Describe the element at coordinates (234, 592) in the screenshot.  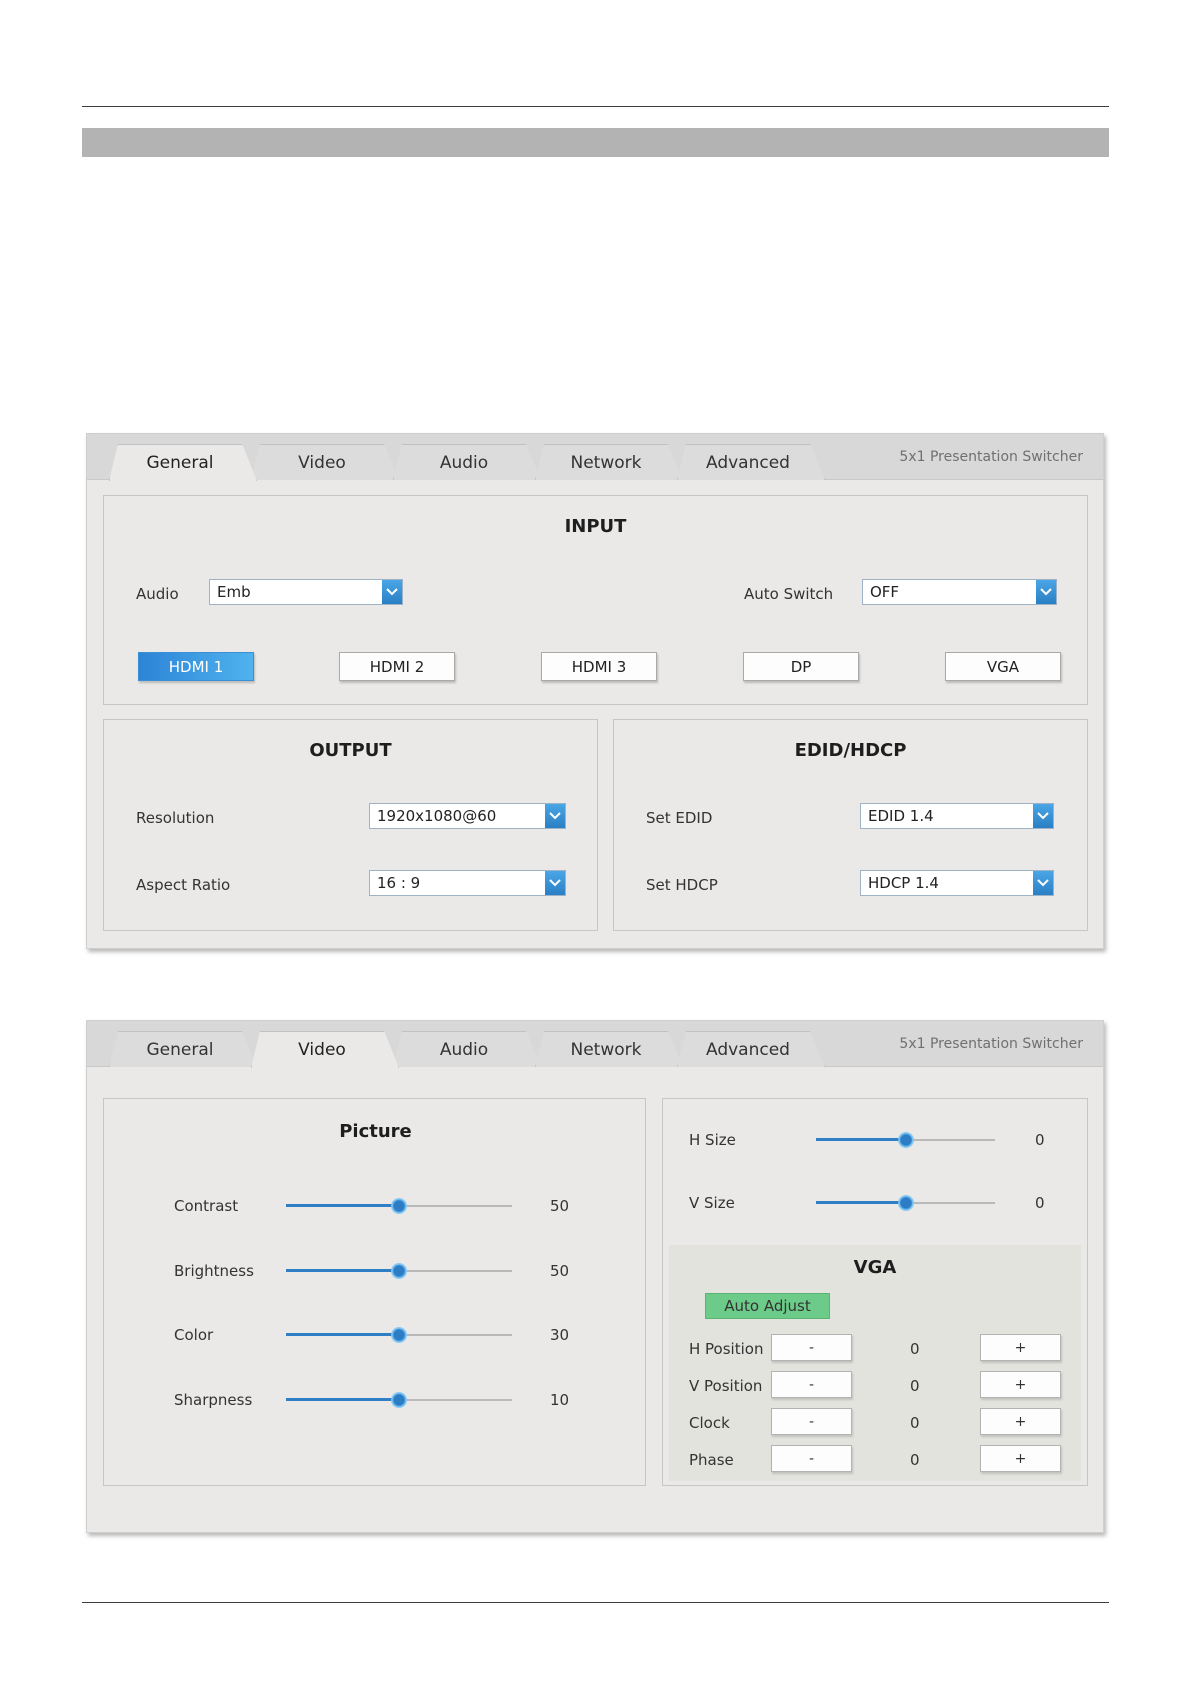
I see `audio-select-value: Emb` at that location.